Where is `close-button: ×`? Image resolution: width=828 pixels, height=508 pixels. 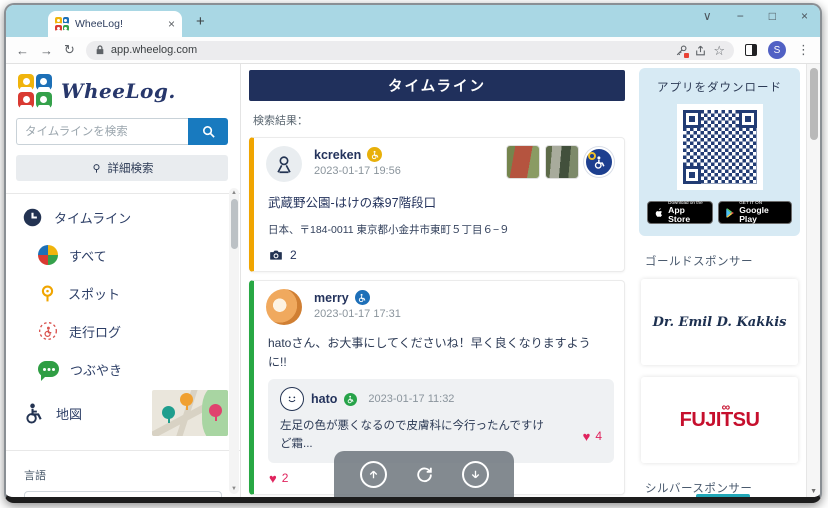
close-button: × is located at coordinates (804, 16).